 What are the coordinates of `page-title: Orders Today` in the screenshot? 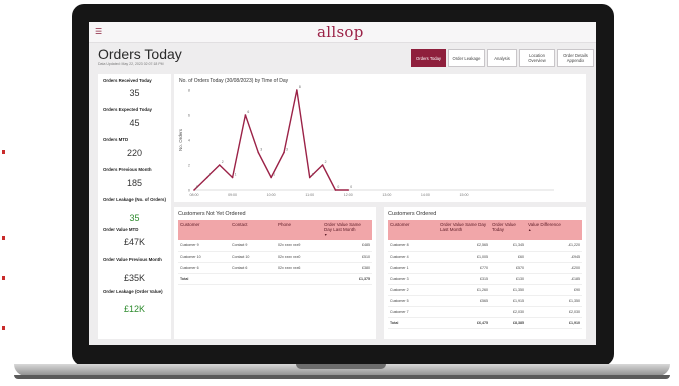 It's located at (140, 54).